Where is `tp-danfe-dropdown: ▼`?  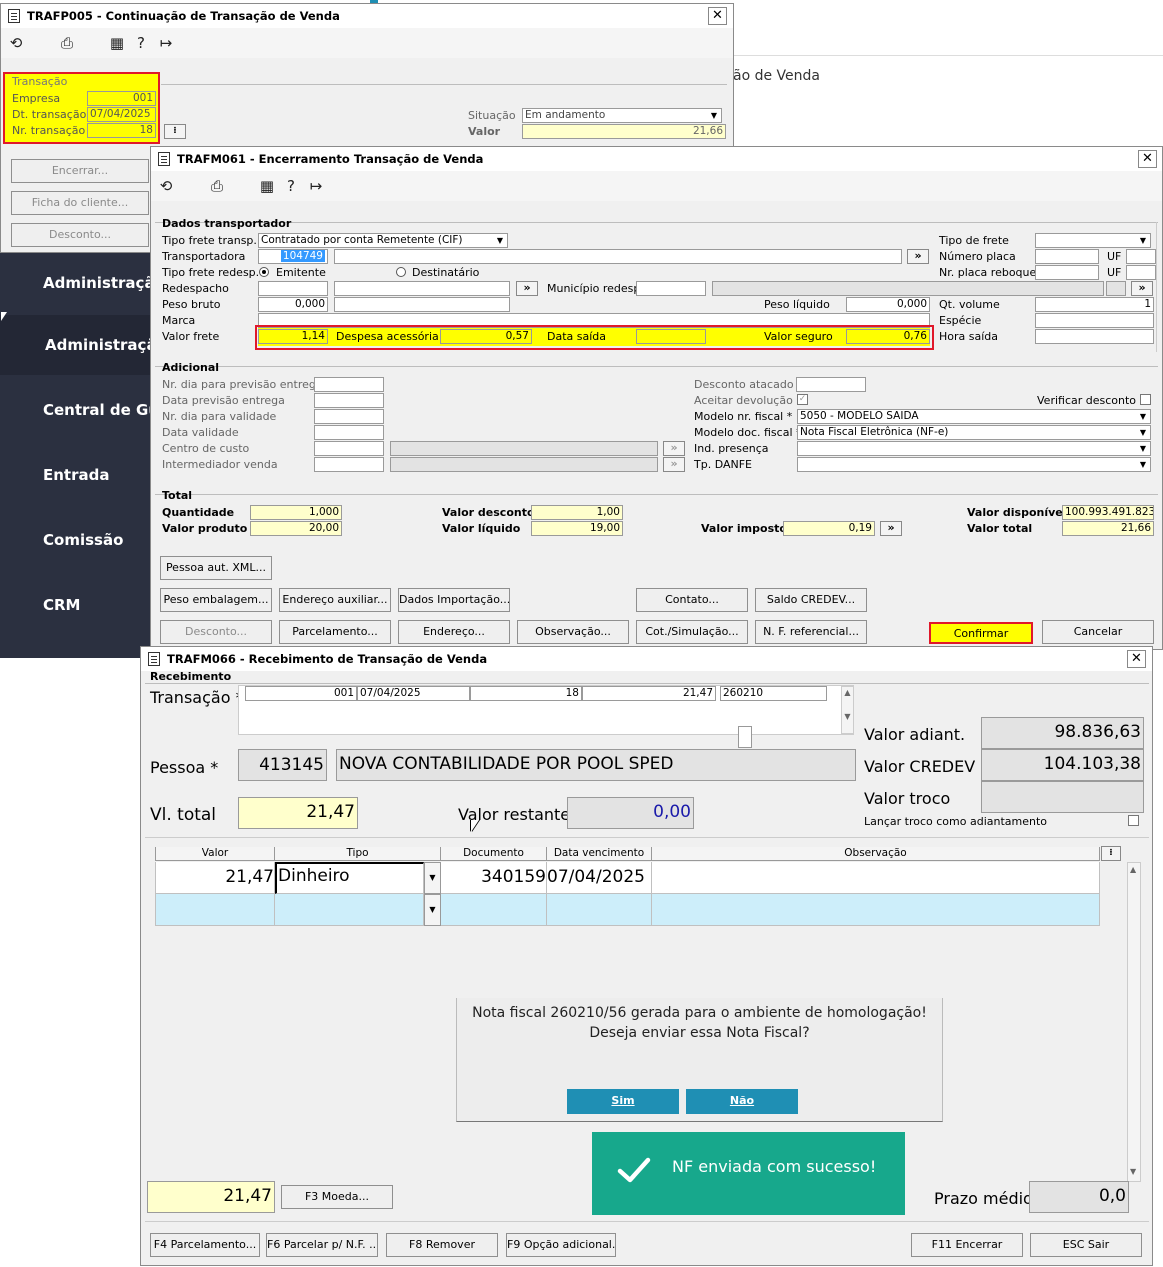 tp-danfe-dropdown: ▼ is located at coordinates (974, 464).